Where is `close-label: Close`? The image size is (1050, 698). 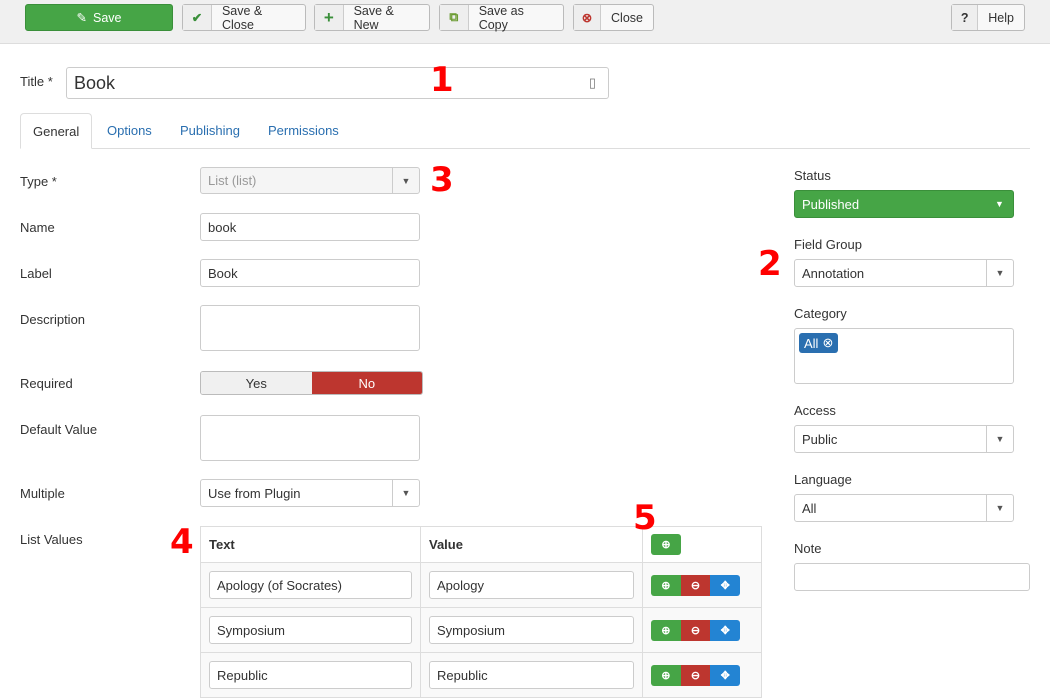 close-label: Close is located at coordinates (627, 17).